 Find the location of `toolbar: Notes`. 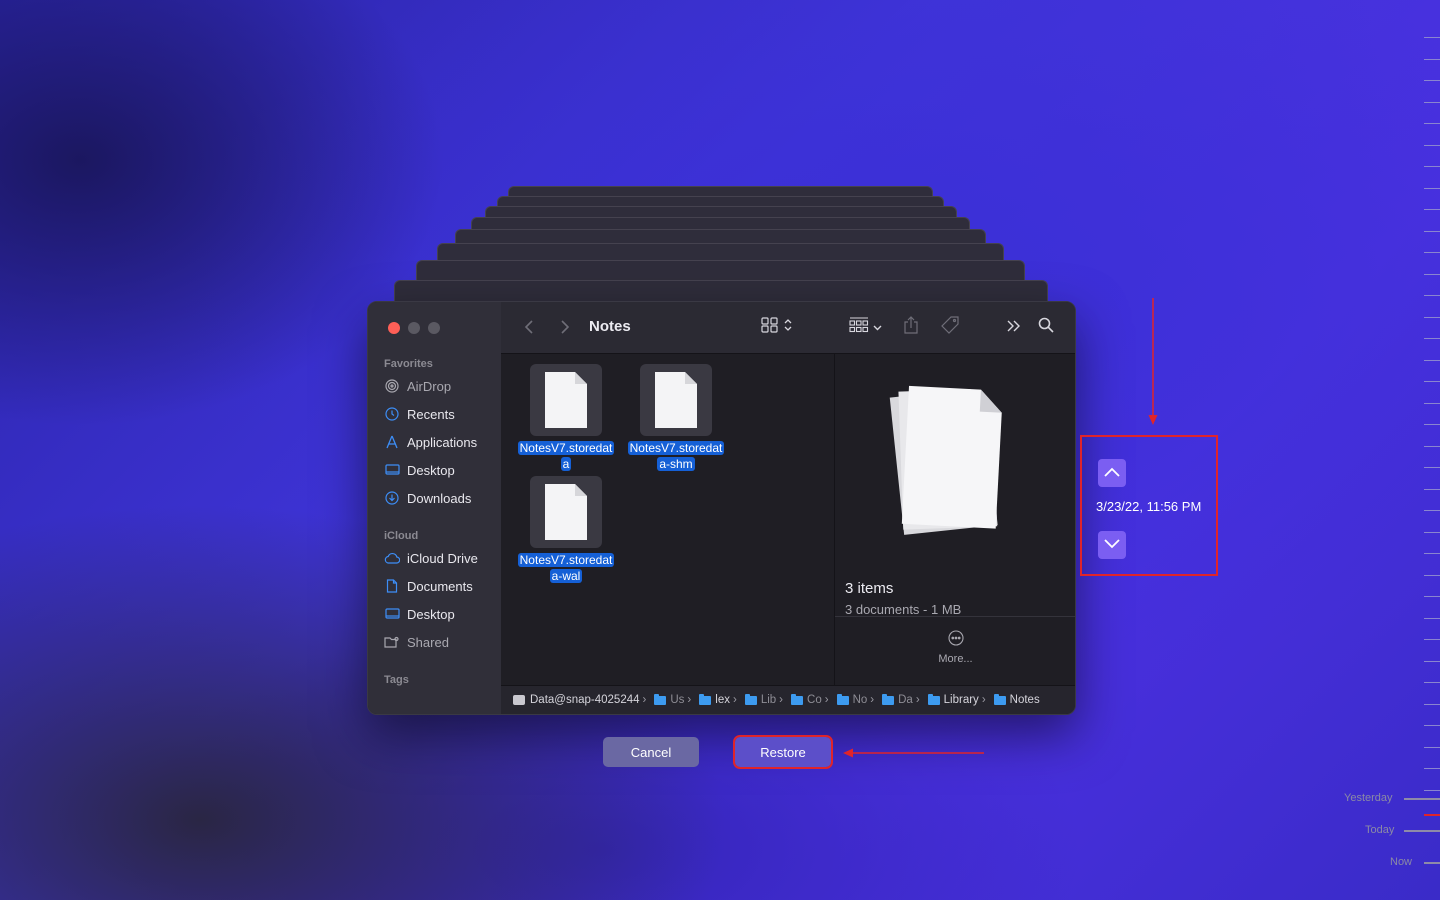

toolbar: Notes is located at coordinates (788, 328).